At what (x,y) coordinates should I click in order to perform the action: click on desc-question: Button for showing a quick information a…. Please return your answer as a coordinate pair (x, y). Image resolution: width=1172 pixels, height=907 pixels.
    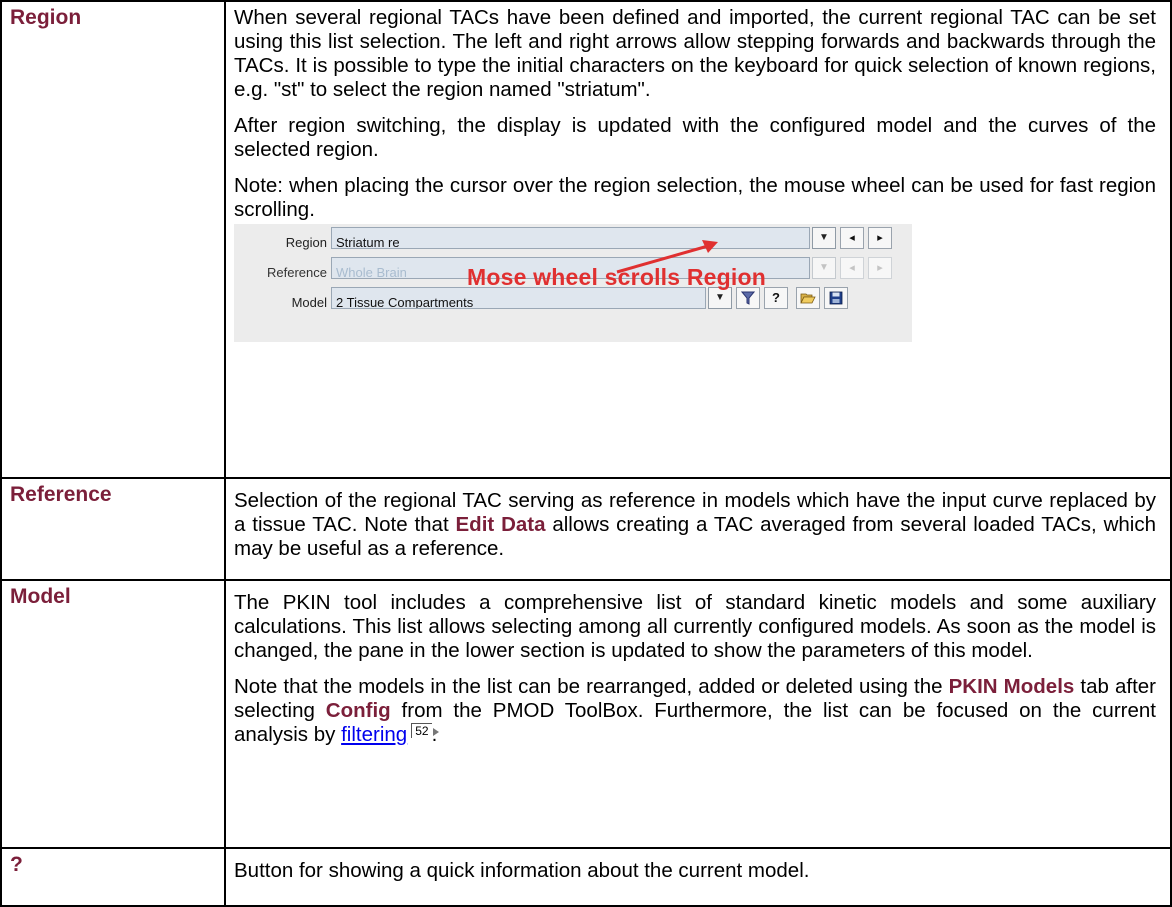
    Looking at the image, I should click on (698, 877).